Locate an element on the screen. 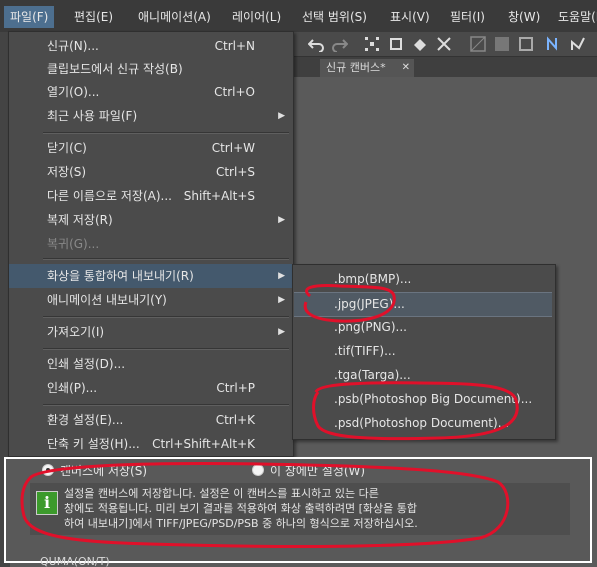  menu-item-shortcut: Ctrl+O is located at coordinates (234, 92).